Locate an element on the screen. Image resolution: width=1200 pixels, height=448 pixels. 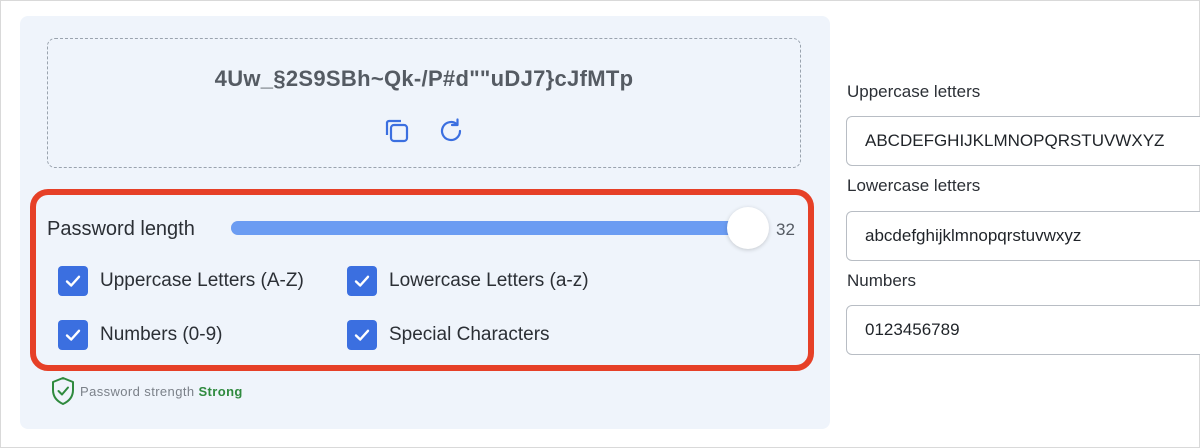
option-lowercase: Lowercase Letters (a-z) is located at coordinates (468, 281).